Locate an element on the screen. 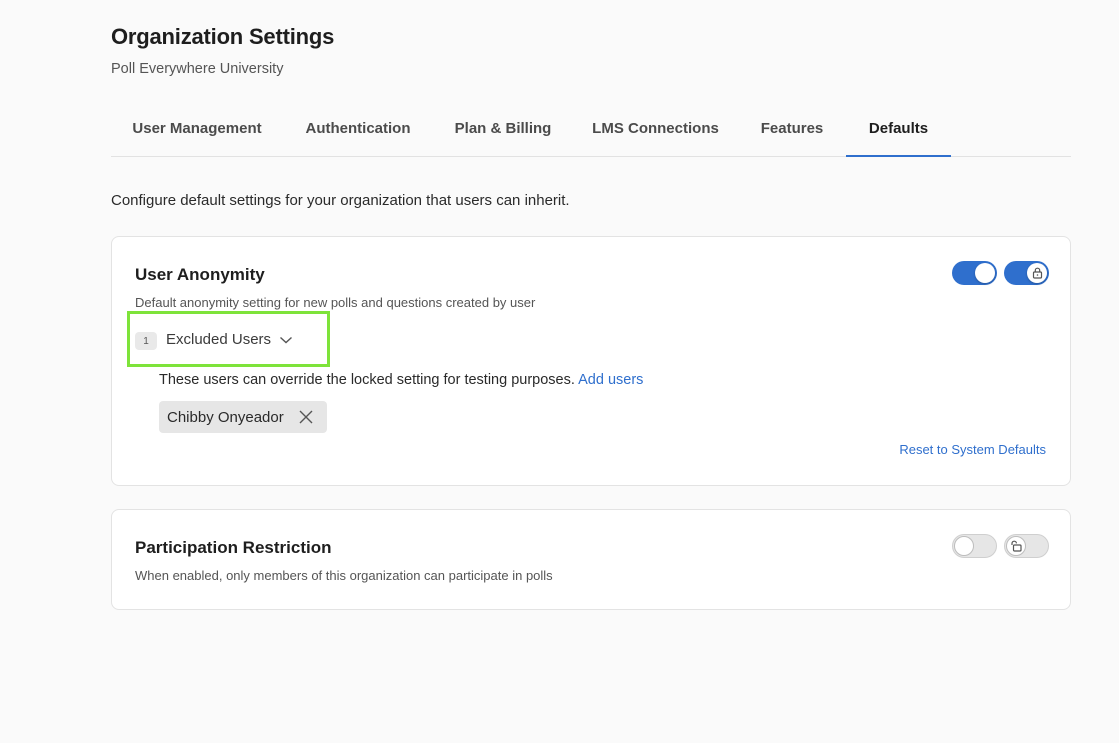 The image size is (1119, 743). unlock-icon is located at coordinates (1016, 546).